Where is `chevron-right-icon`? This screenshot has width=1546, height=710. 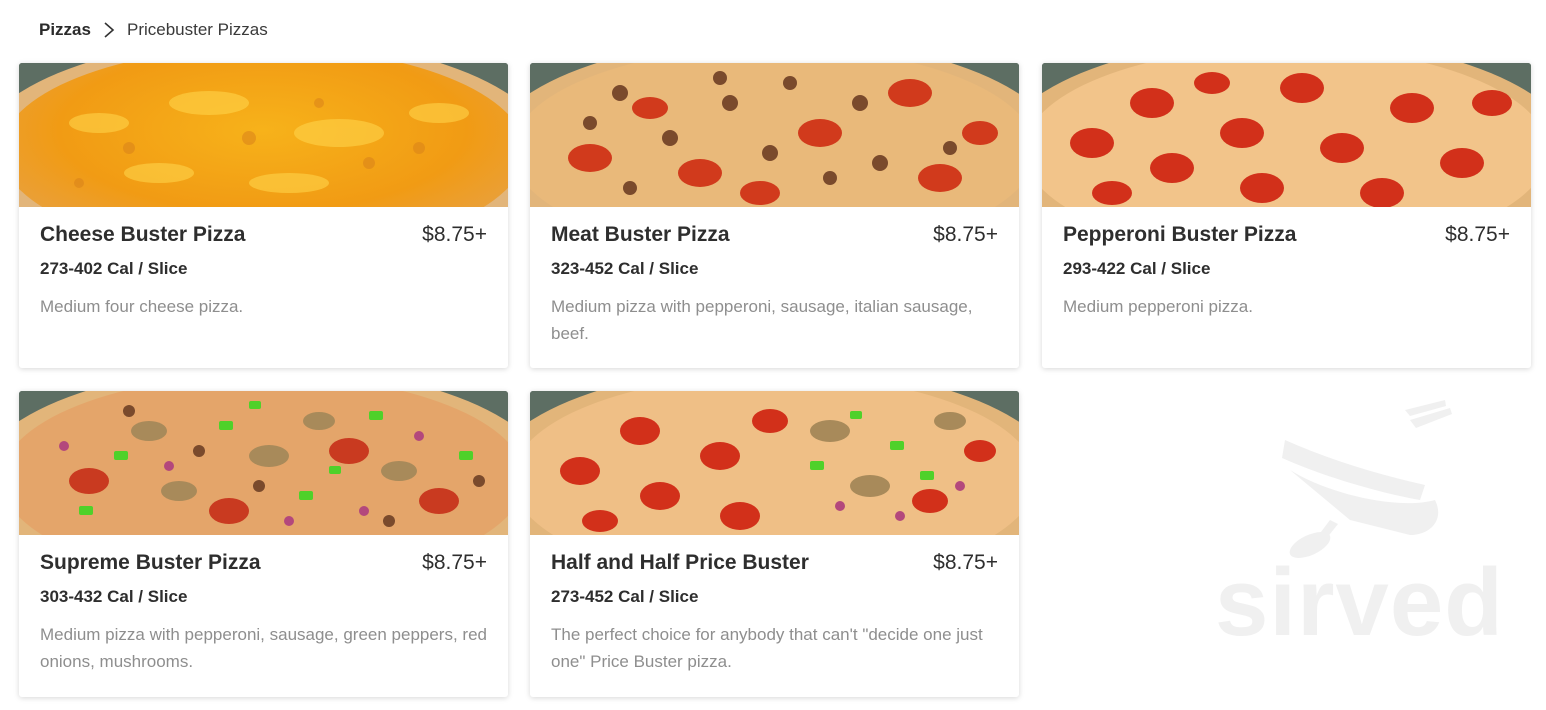
chevron-right-icon is located at coordinates (109, 30).